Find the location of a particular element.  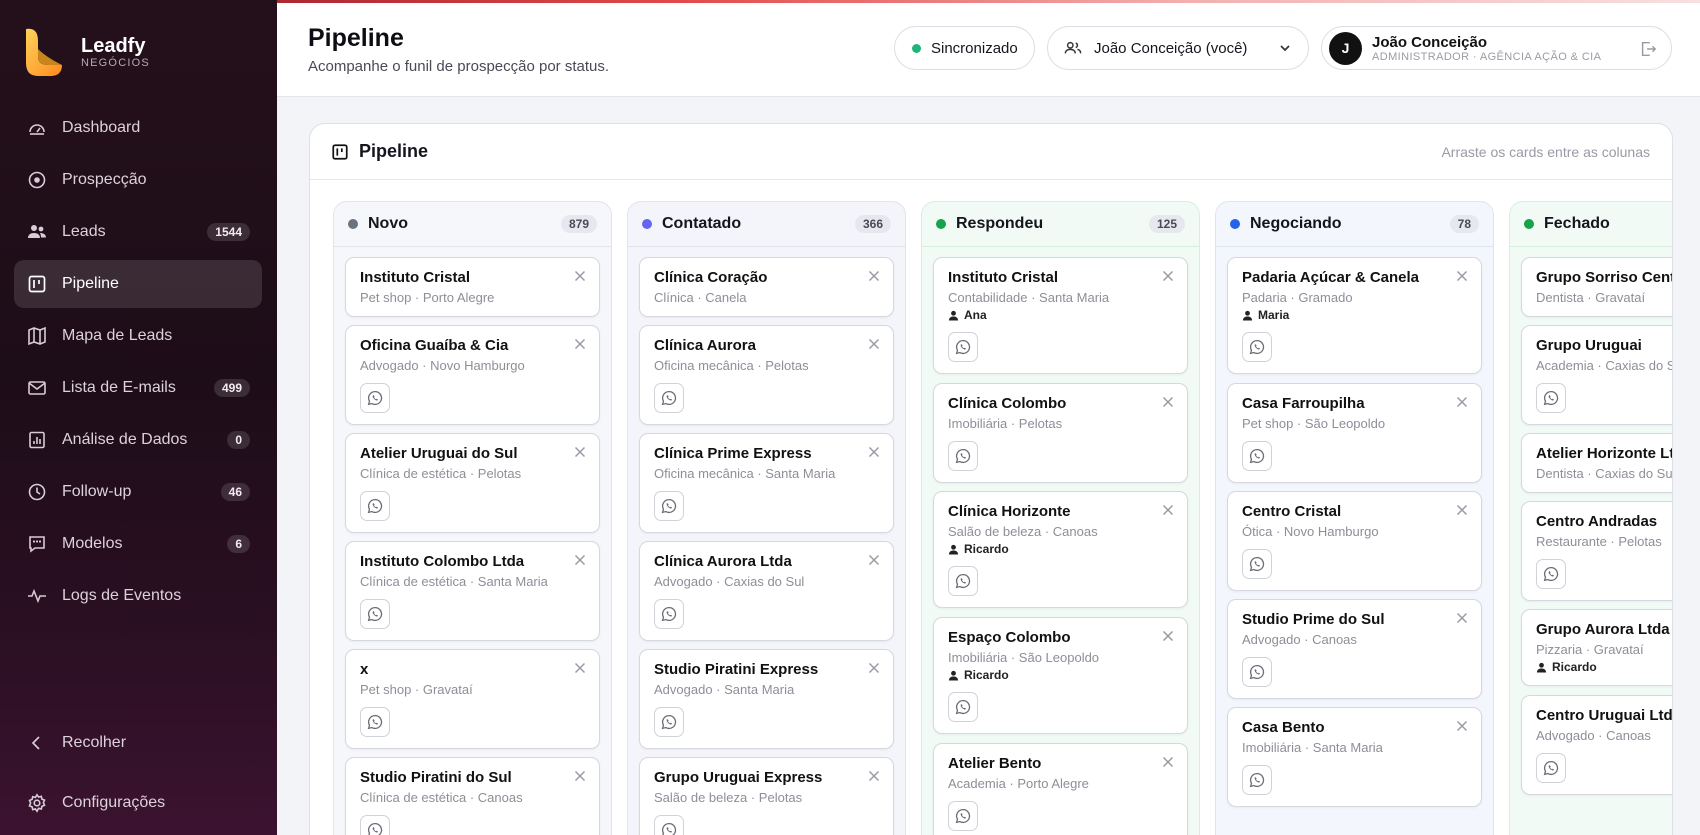

sidebar-item-analise-de-dados: Análise de Dados 0 is located at coordinates (138, 440).